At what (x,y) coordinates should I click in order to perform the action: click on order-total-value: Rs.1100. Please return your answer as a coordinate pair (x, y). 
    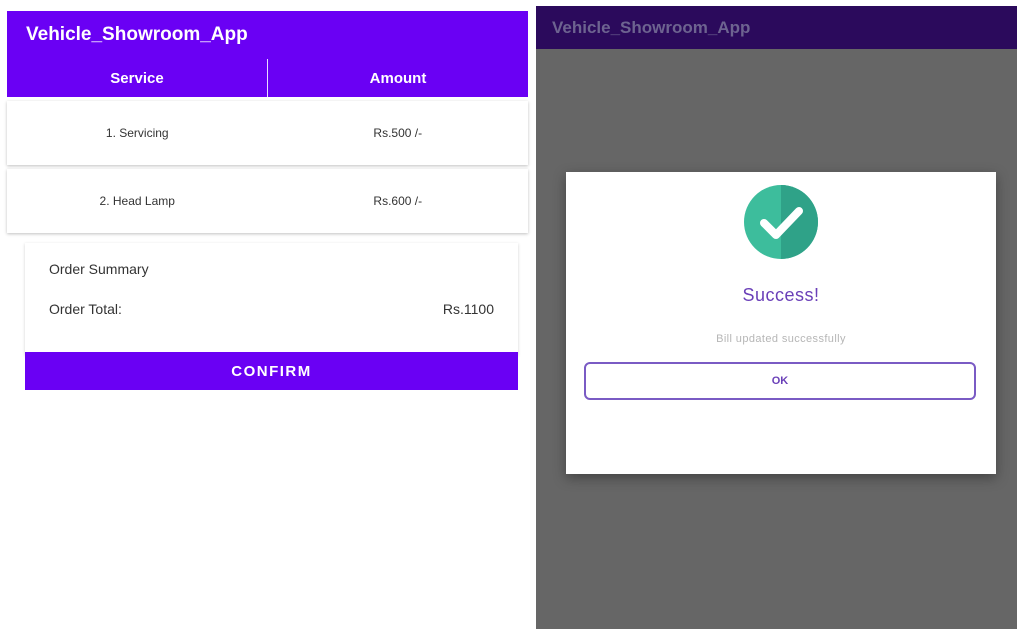
    Looking at the image, I should click on (468, 309).